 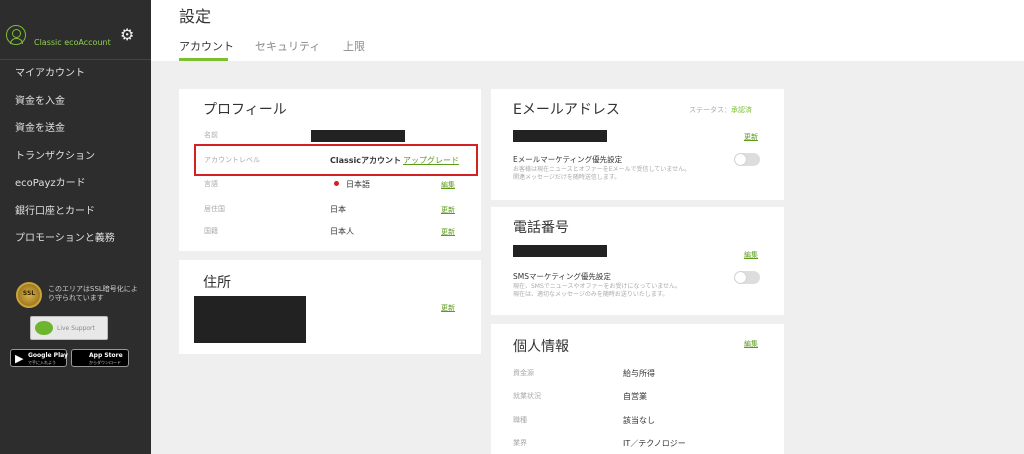 What do you see at coordinates (448, 185) in the screenshot?
I see `language-edit-link: 編集` at bounding box center [448, 185].